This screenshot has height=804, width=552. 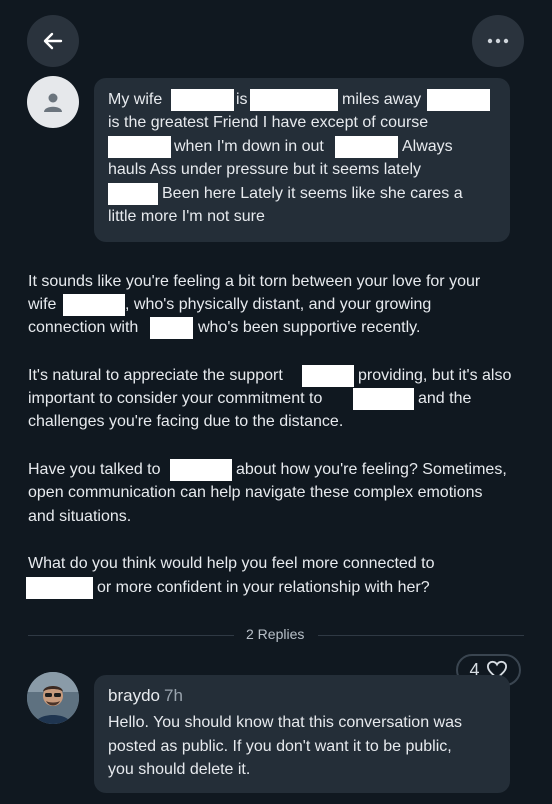 I want to click on user-message-text: Always, so click(x=427, y=146).